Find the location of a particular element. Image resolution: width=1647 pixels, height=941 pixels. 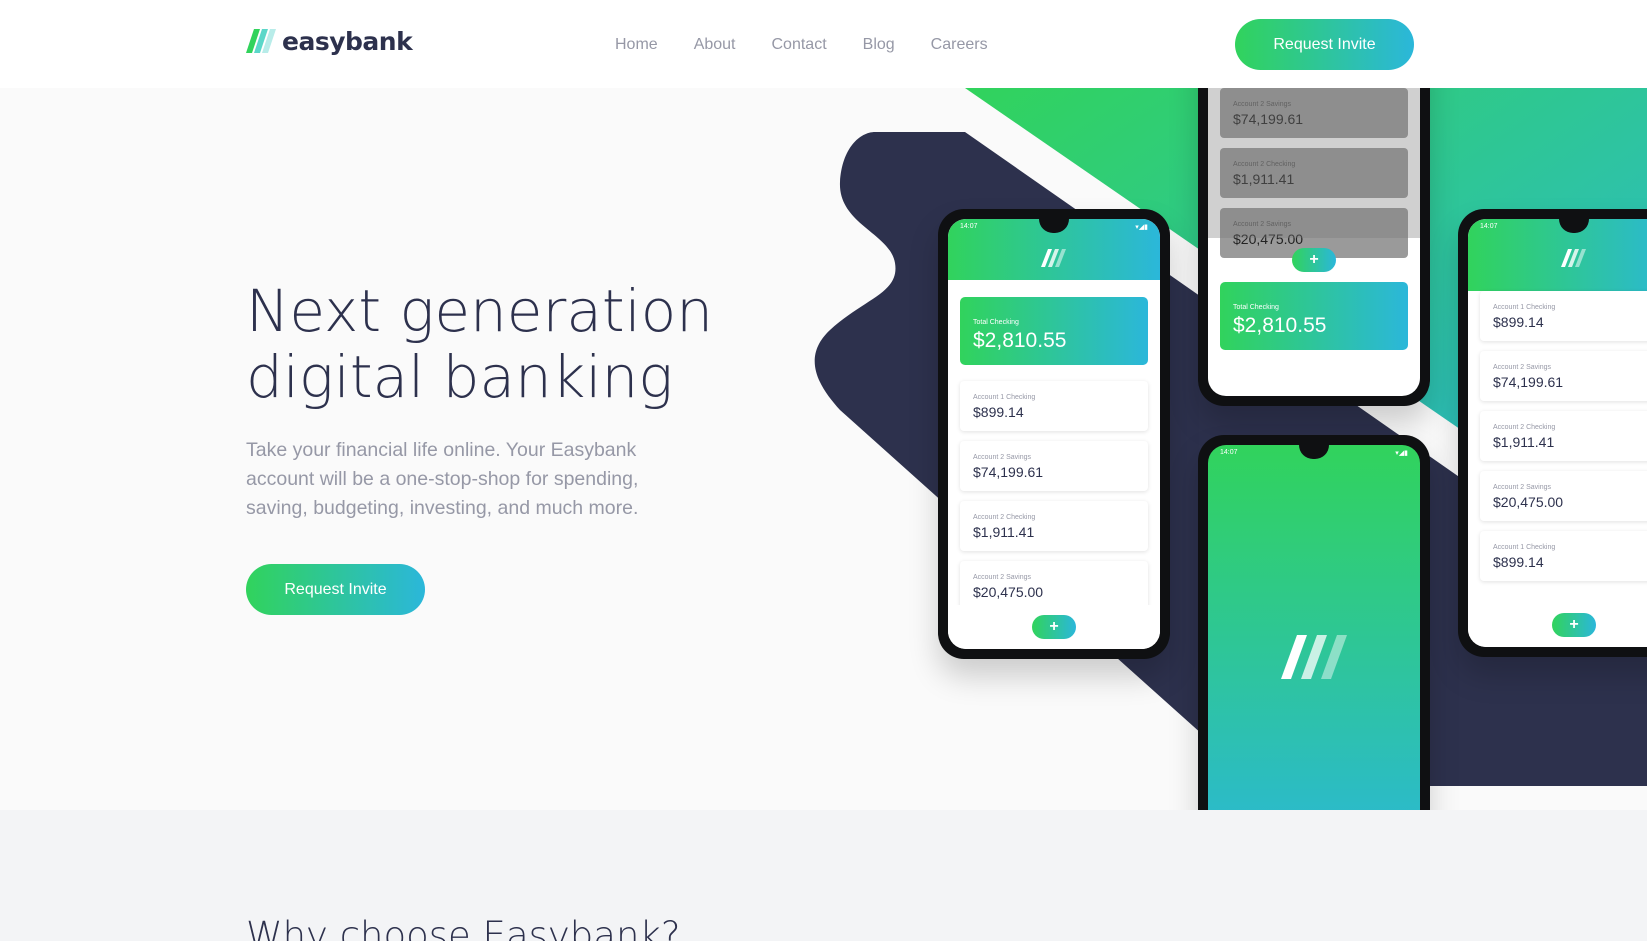

hero-request-invite-button: Request Invite is located at coordinates (335, 589).